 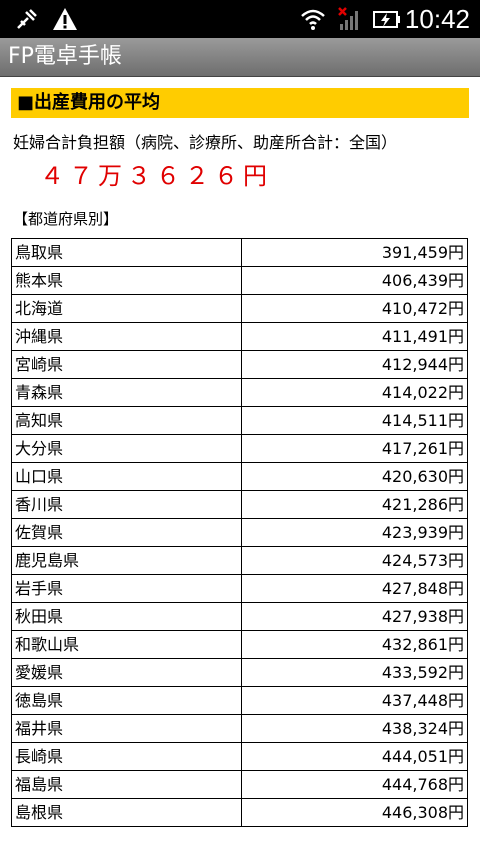 I want to click on table-row: 熊本県 406,439円, so click(x=239, y=280).